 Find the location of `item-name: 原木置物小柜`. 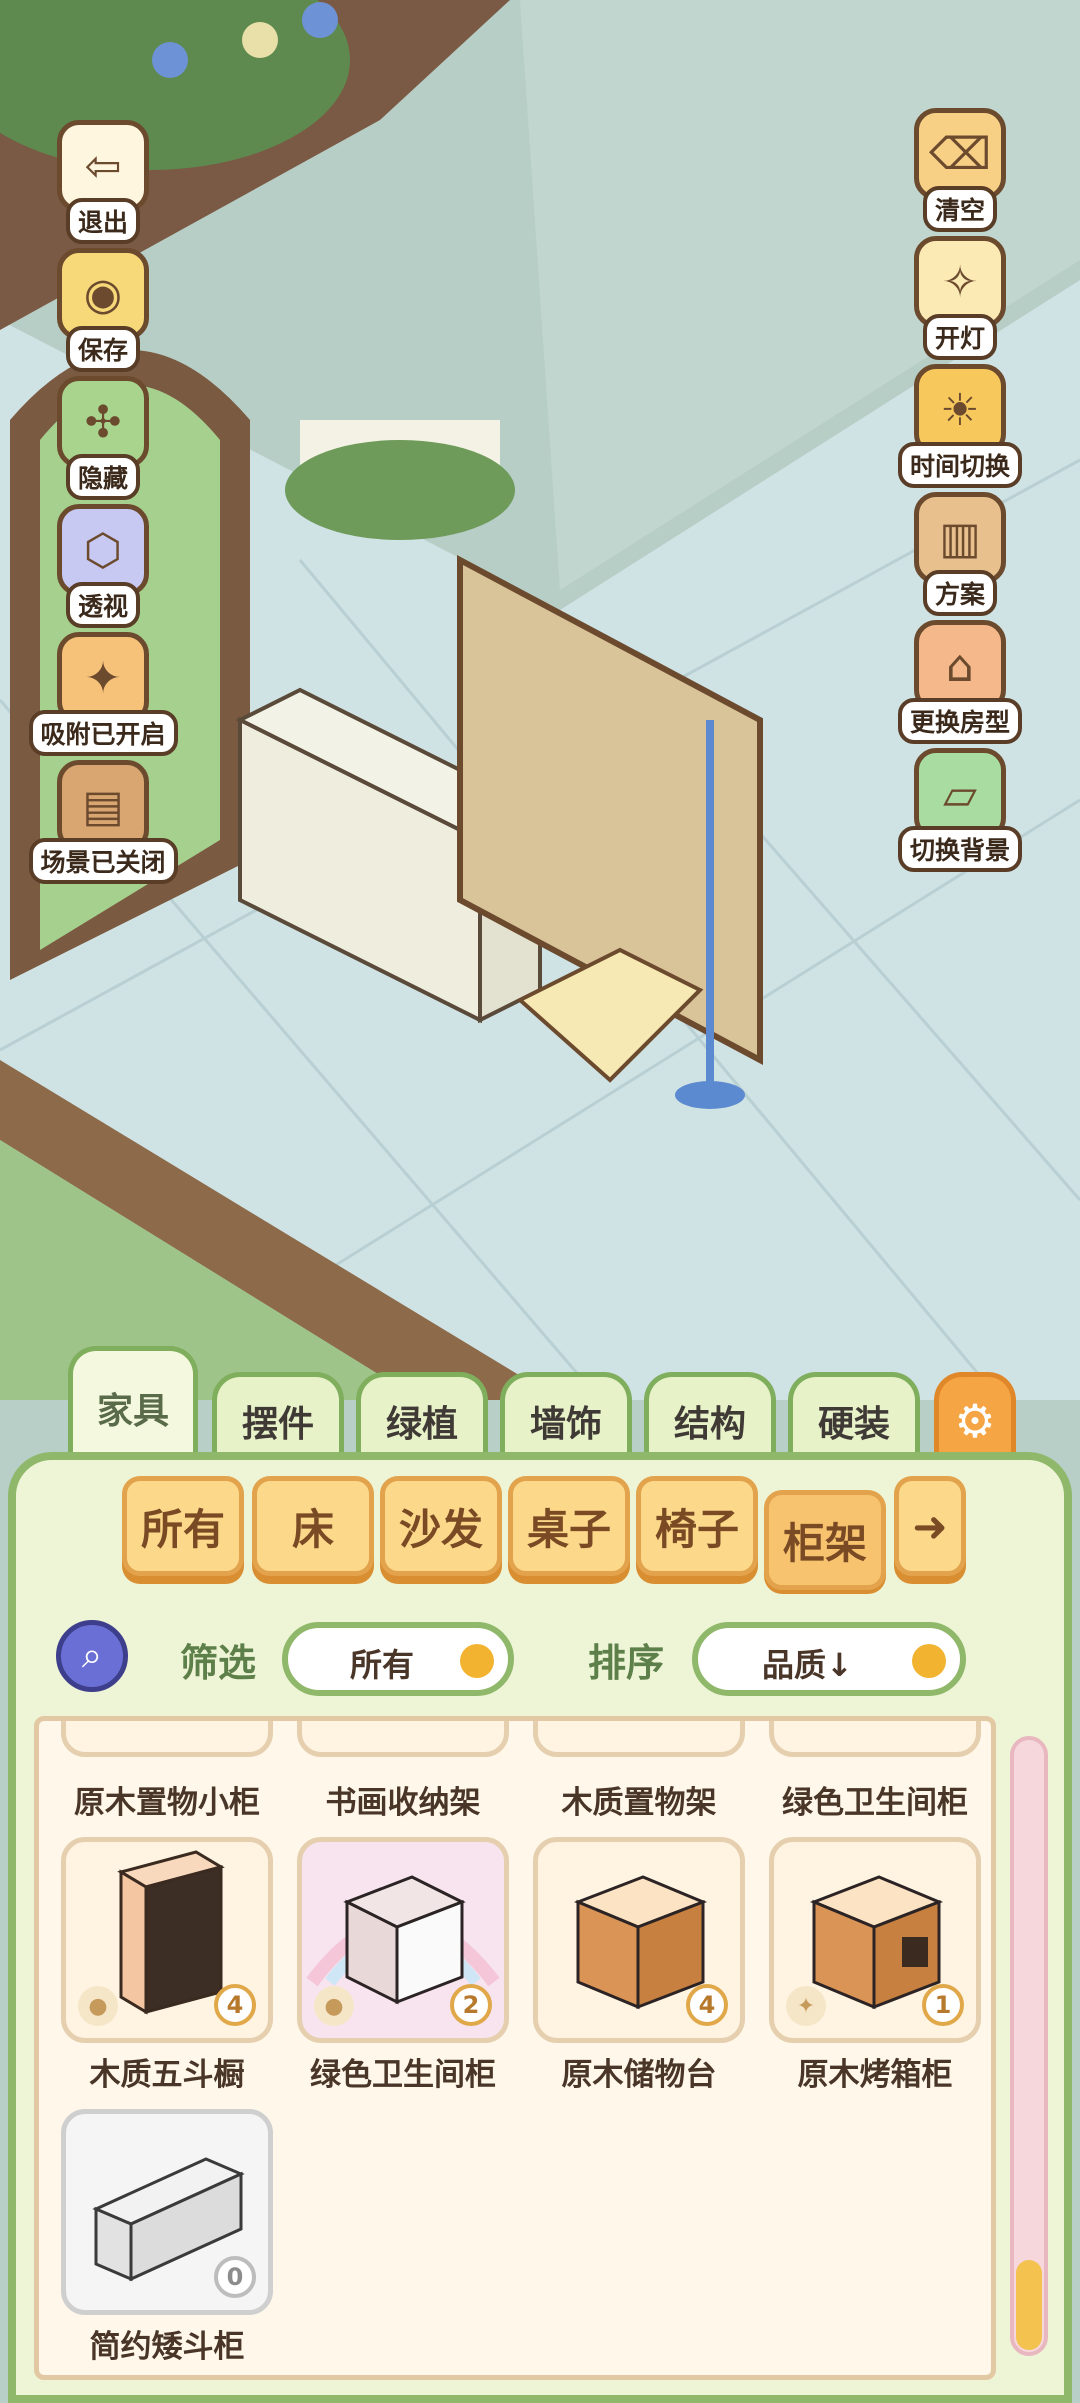

item-name: 原木置物小柜 is located at coordinates (167, 1803).